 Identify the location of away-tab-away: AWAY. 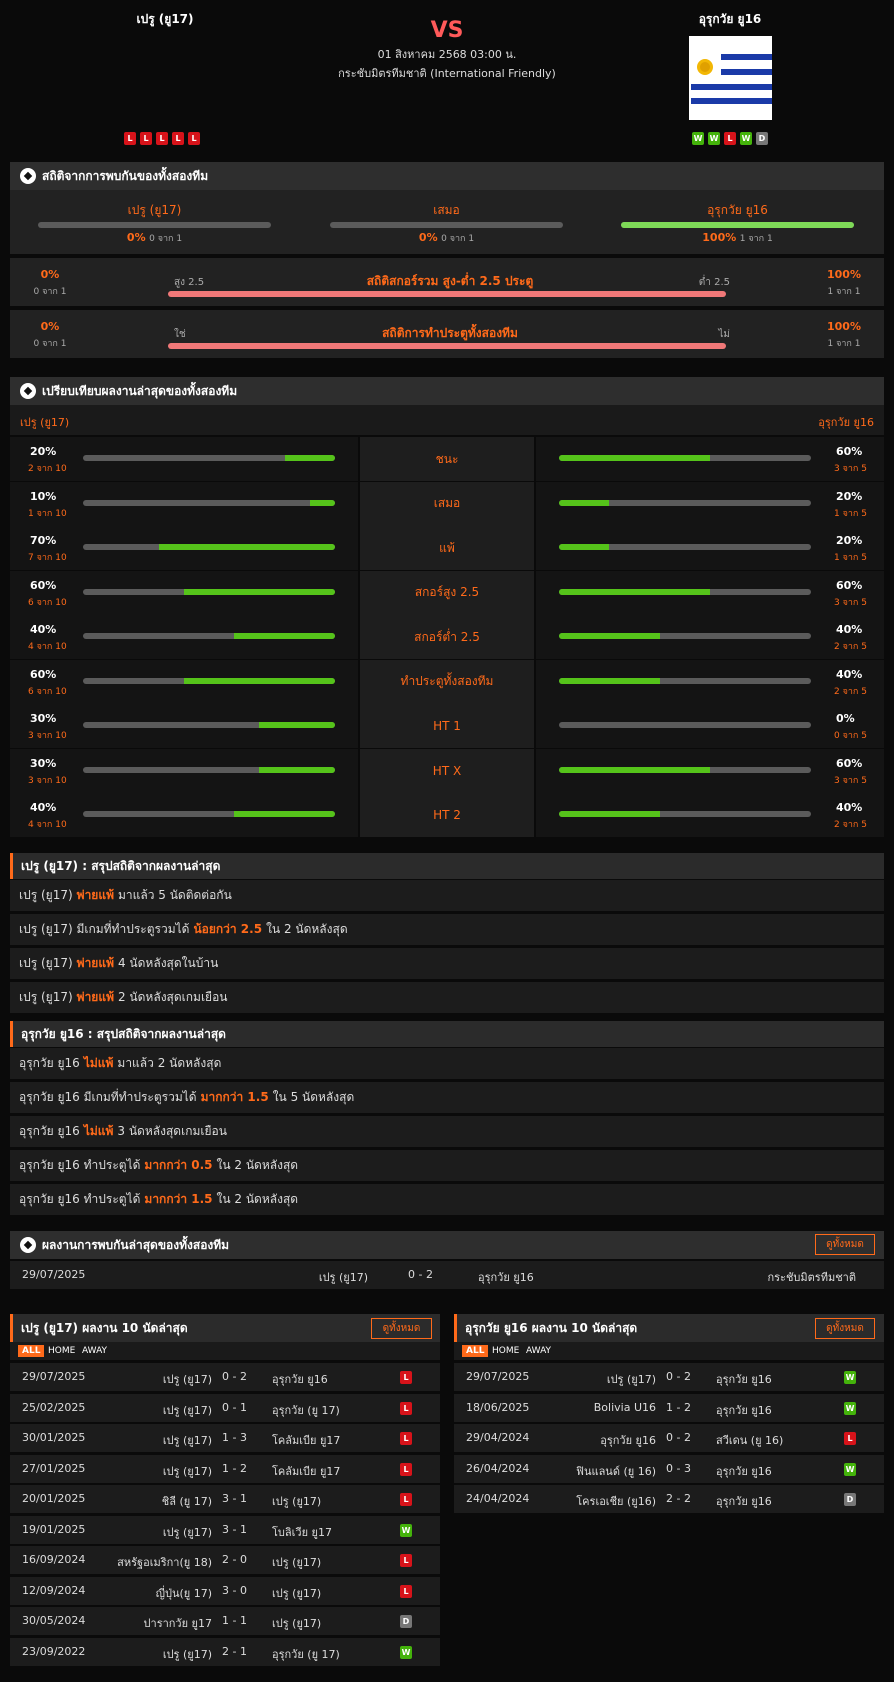
(538, 1351).